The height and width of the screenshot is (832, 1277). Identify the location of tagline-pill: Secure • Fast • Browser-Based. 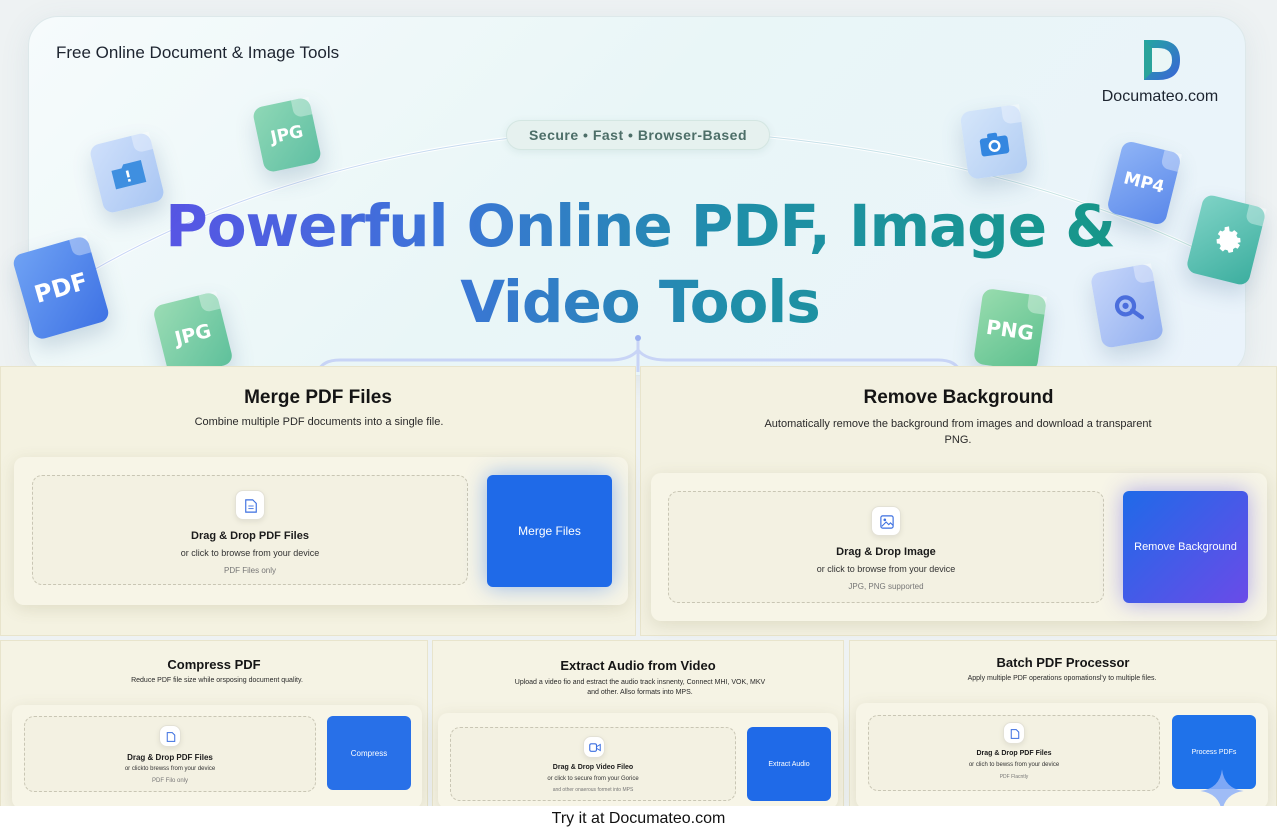
(638, 135).